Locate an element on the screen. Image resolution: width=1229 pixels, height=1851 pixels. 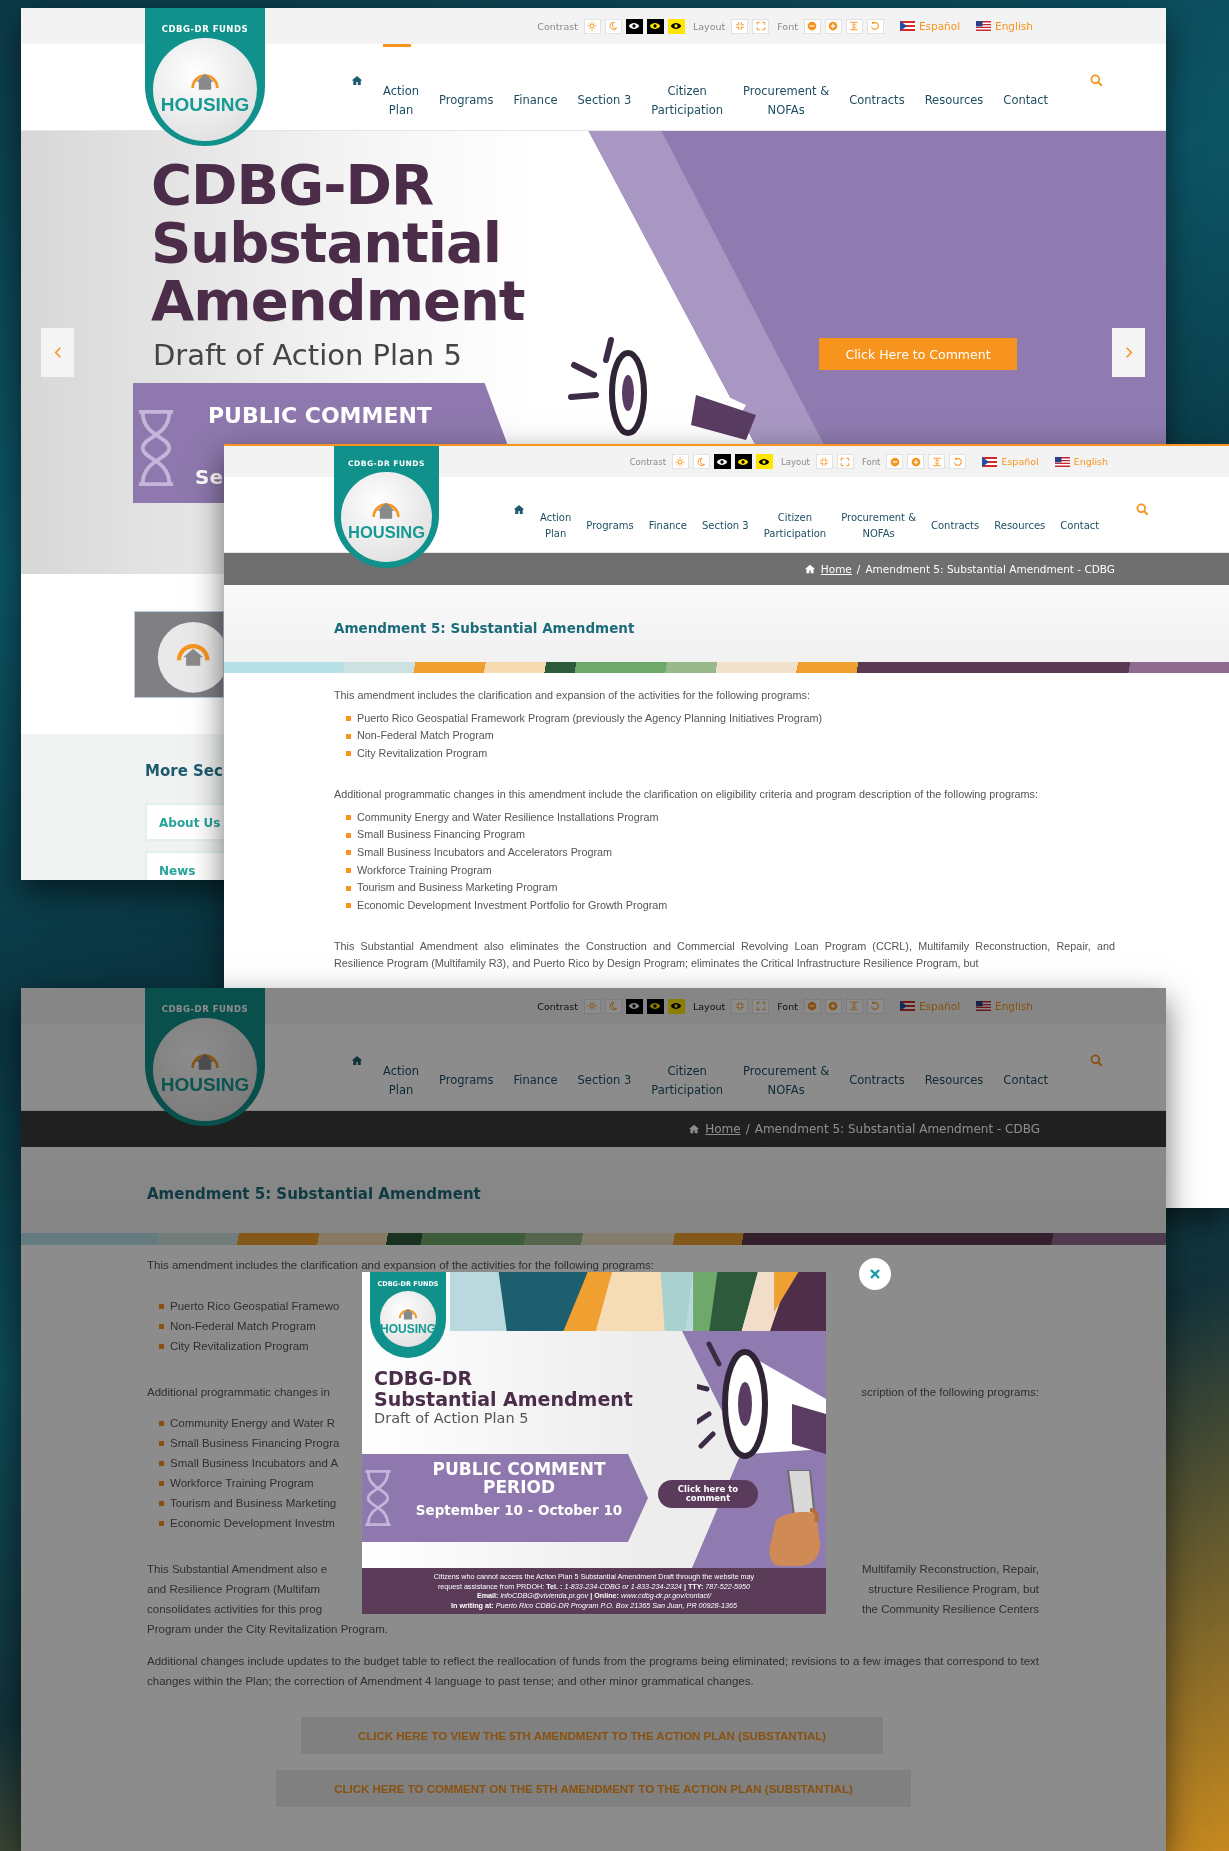
hero-title: CDBG-DR Substantial Amendment is located at coordinates (338, 243).